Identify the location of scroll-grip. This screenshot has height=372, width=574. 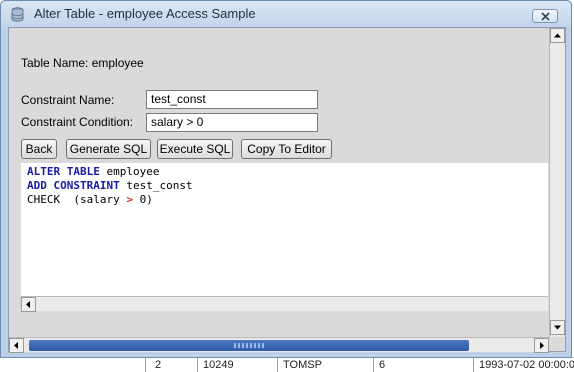
(249, 345).